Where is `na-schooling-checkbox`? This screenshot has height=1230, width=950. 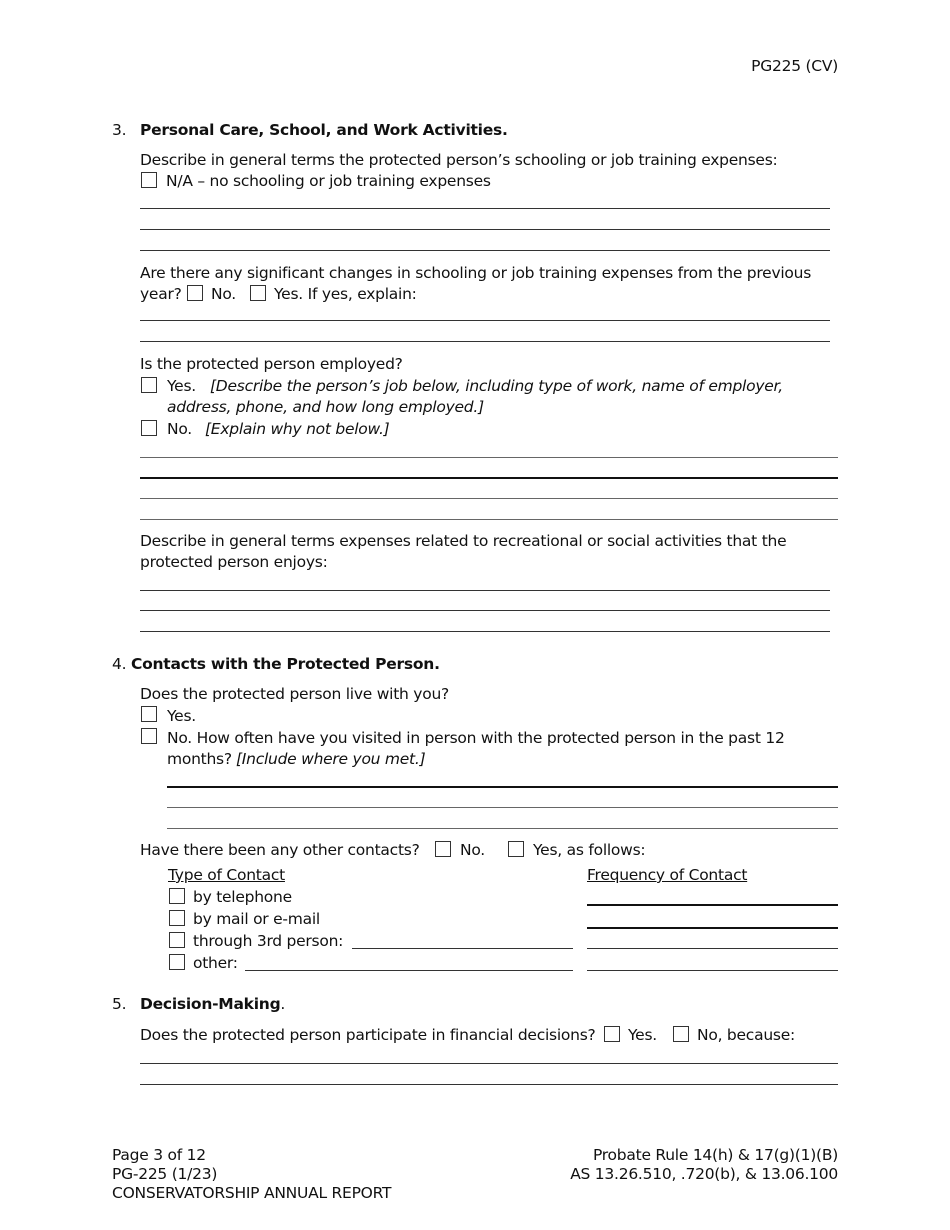 na-schooling-checkbox is located at coordinates (149, 180).